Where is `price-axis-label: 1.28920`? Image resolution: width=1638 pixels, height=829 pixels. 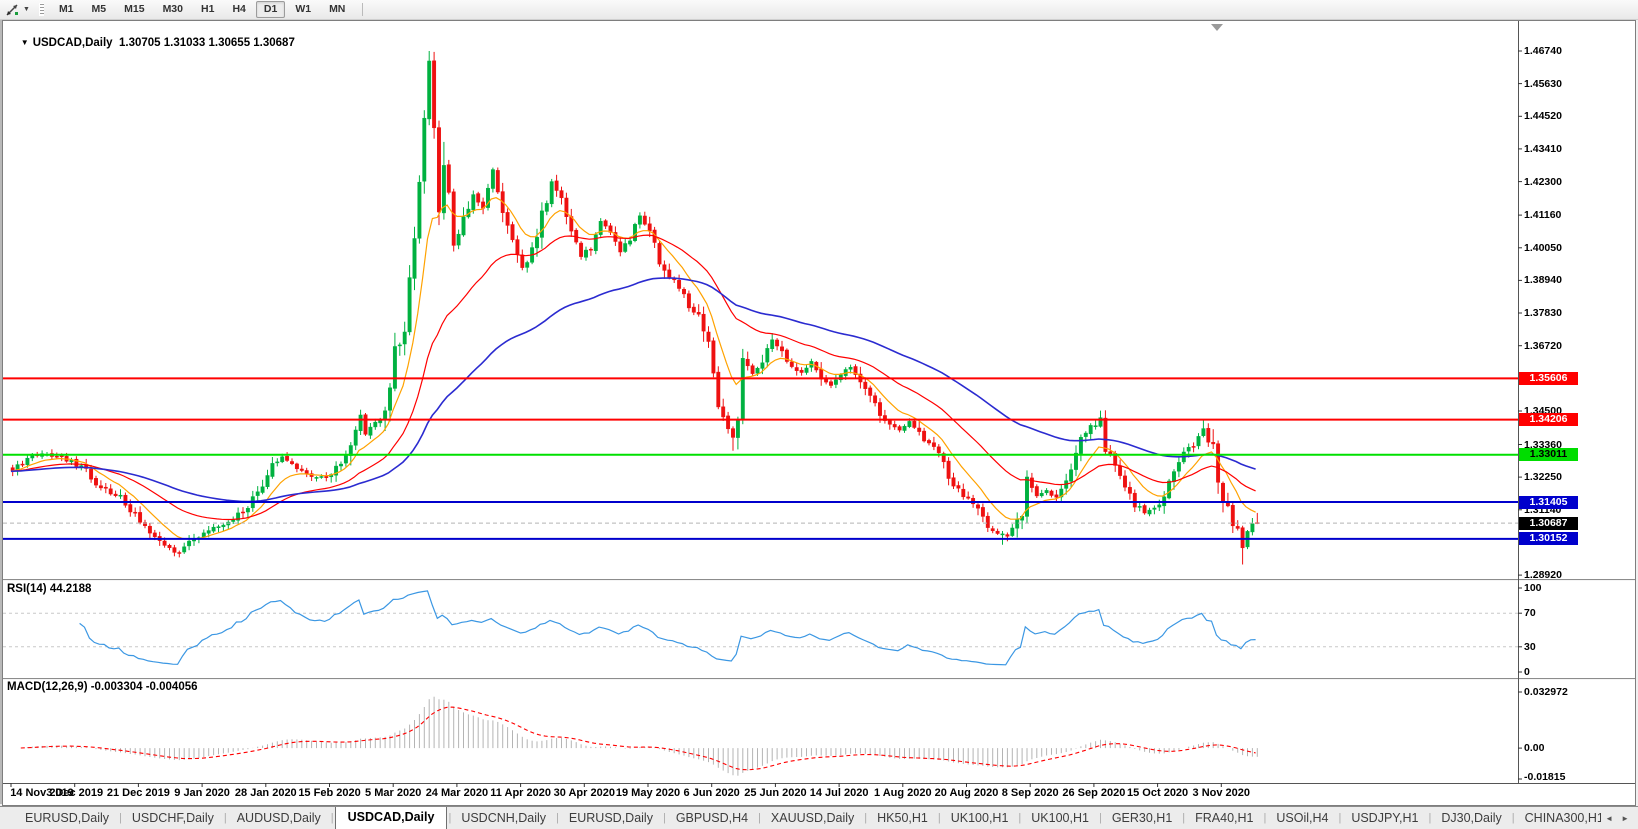 price-axis-label: 1.28920 is located at coordinates (1543, 575).